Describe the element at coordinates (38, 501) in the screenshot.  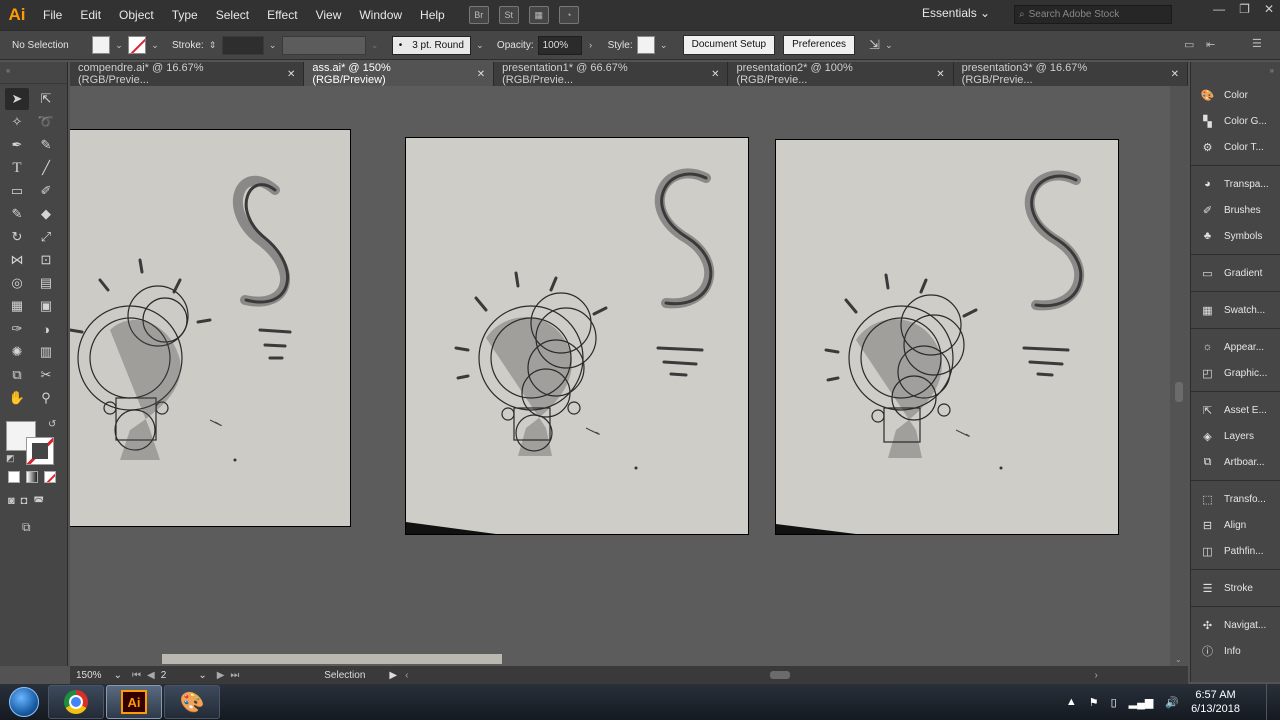
I see `draw-inside-icon: ◚` at that location.